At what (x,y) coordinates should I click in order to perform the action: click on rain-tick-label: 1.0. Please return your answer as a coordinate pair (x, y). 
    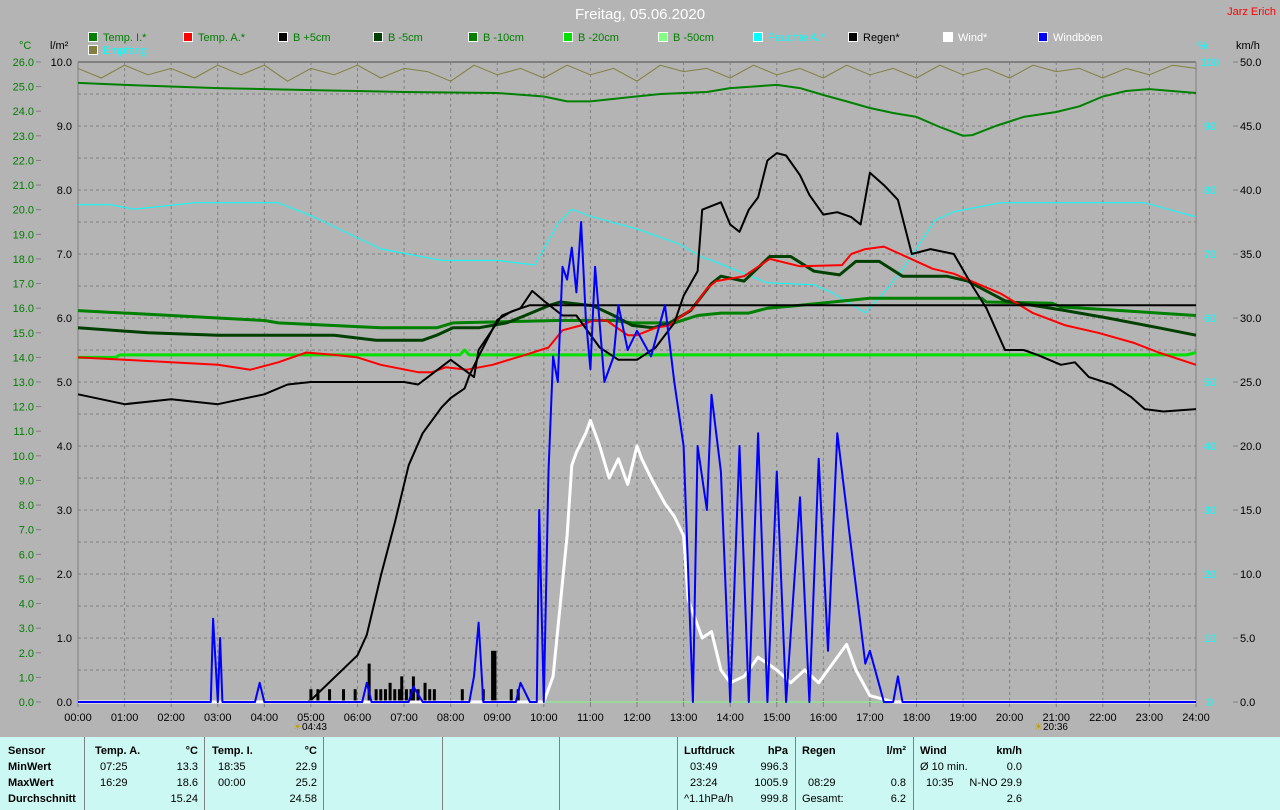
    Looking at the image, I should click on (64, 639).